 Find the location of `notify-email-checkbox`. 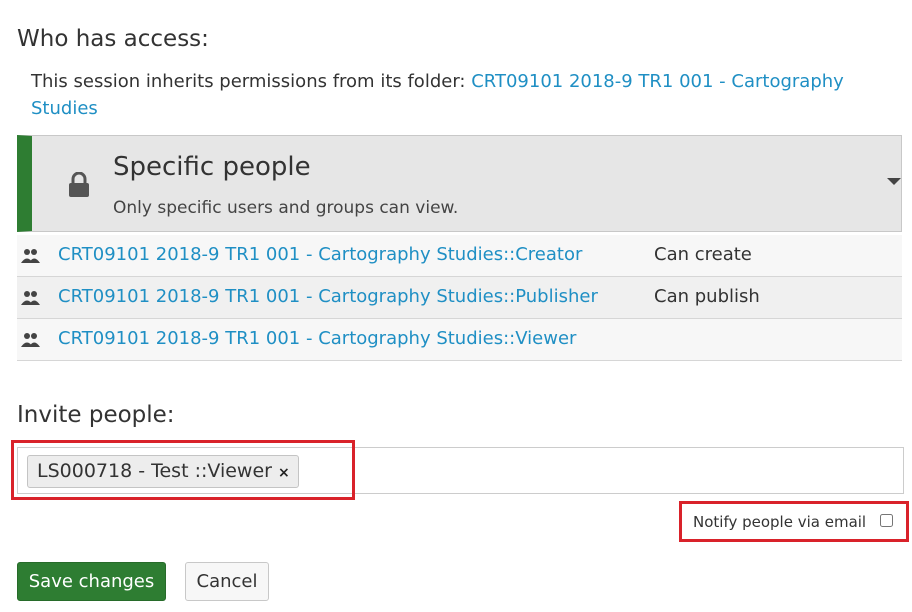

notify-email-checkbox is located at coordinates (886, 520).